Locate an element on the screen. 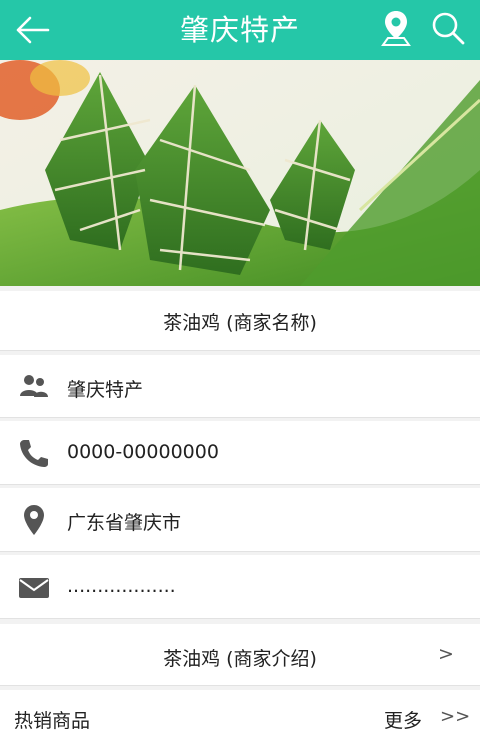 This screenshot has height=750, width=480. location-pin-icon is located at coordinates (34, 520).